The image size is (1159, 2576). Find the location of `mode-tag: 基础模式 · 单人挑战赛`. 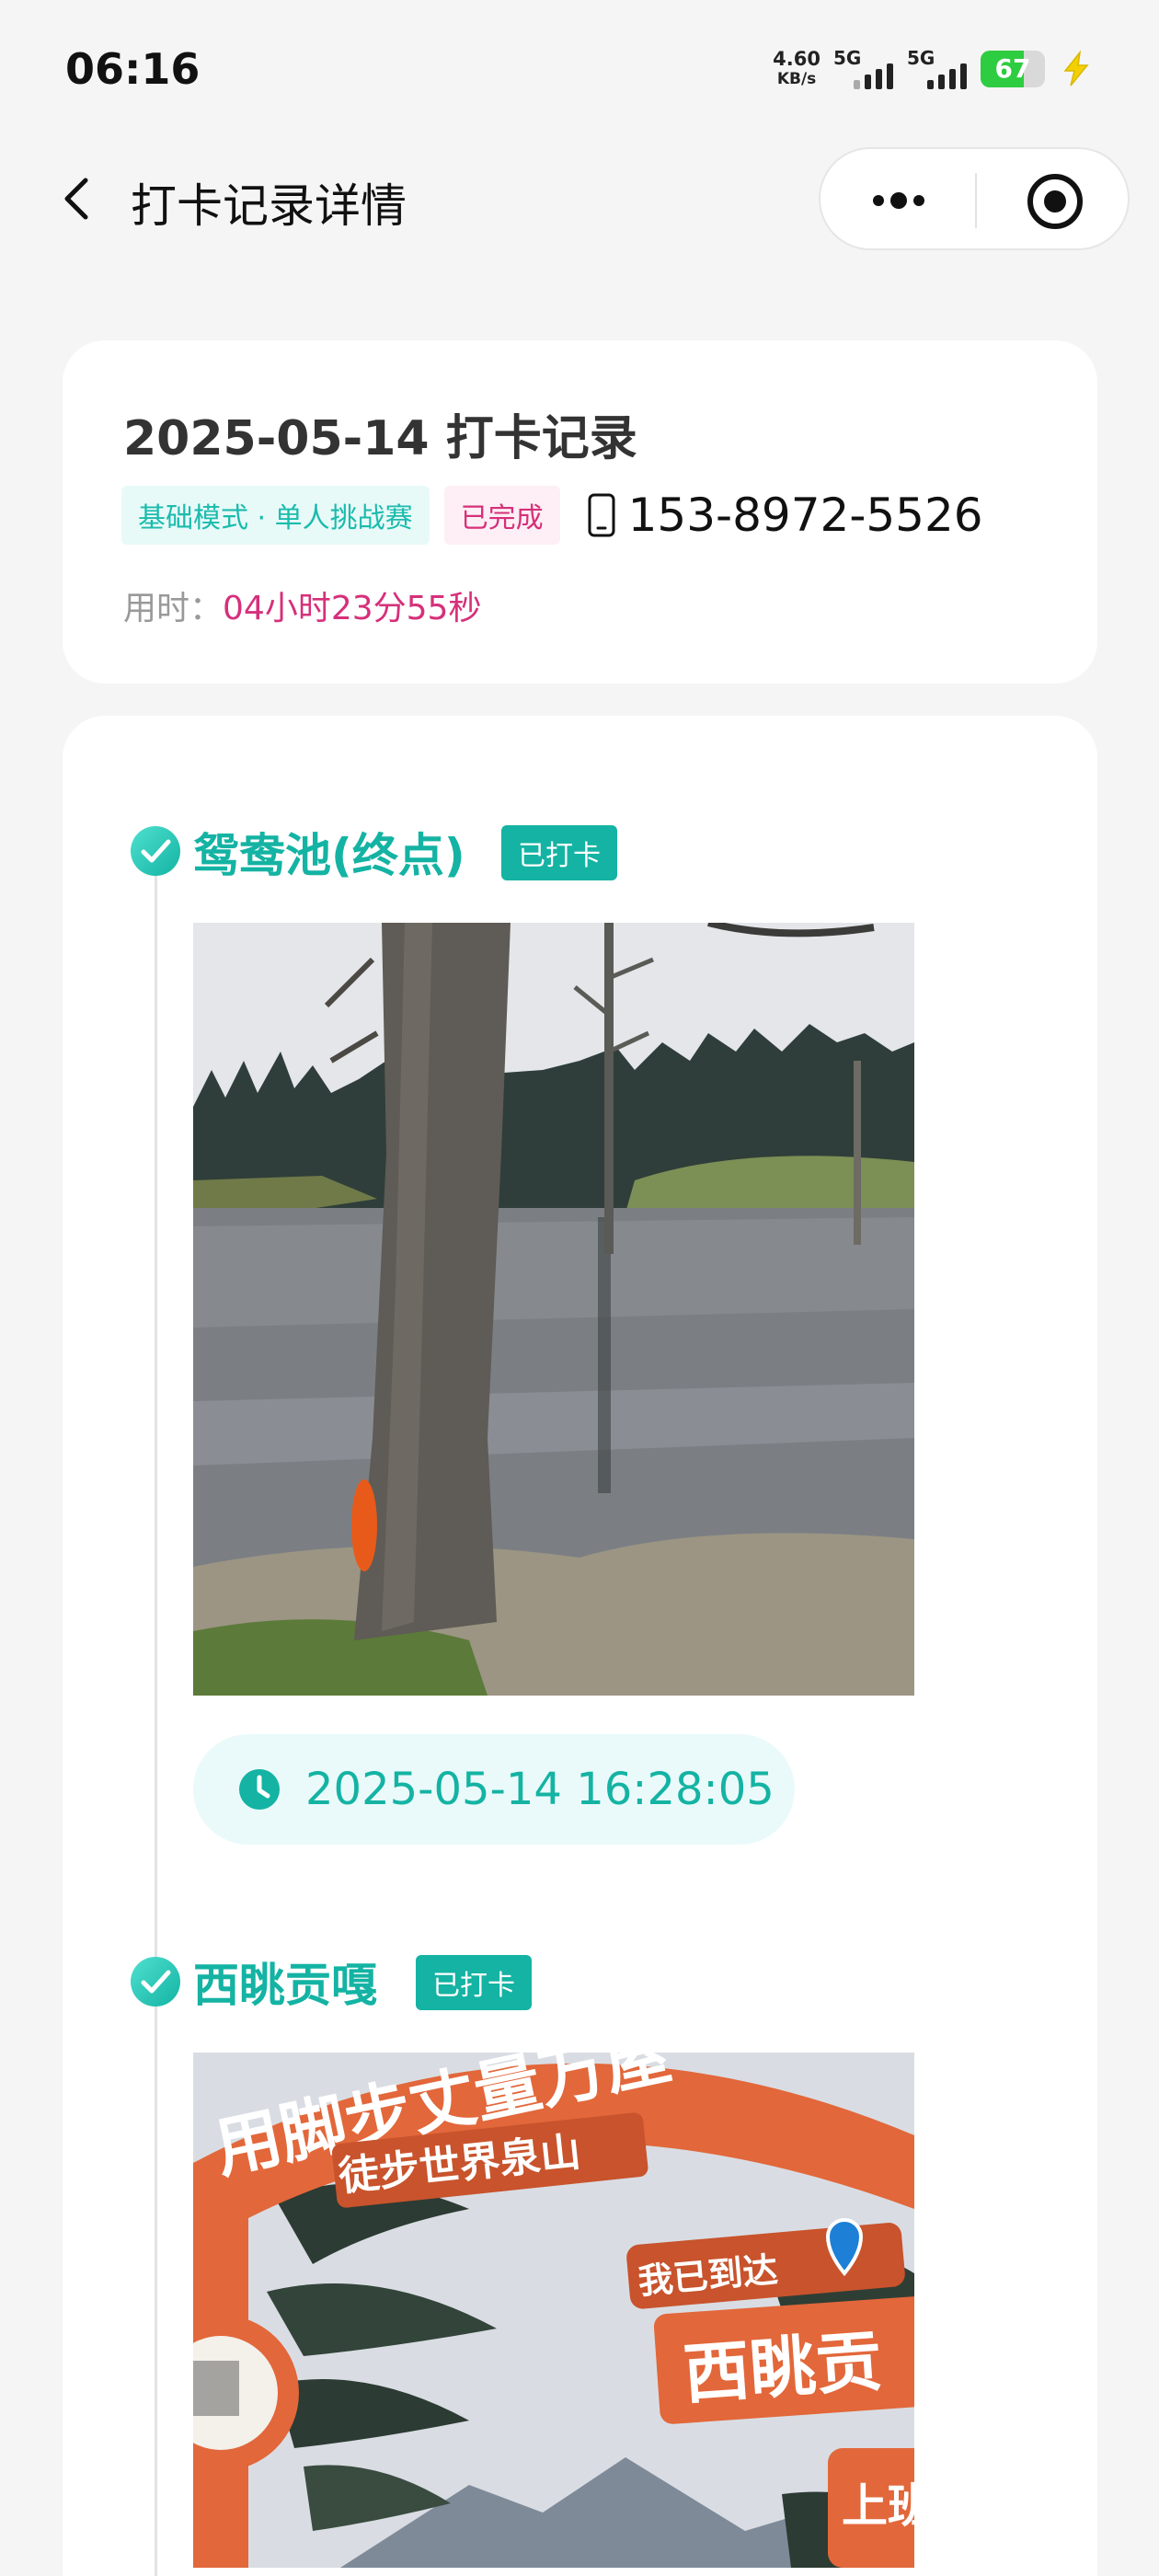

mode-tag: 基础模式 · 单人挑战赛 is located at coordinates (275, 515).